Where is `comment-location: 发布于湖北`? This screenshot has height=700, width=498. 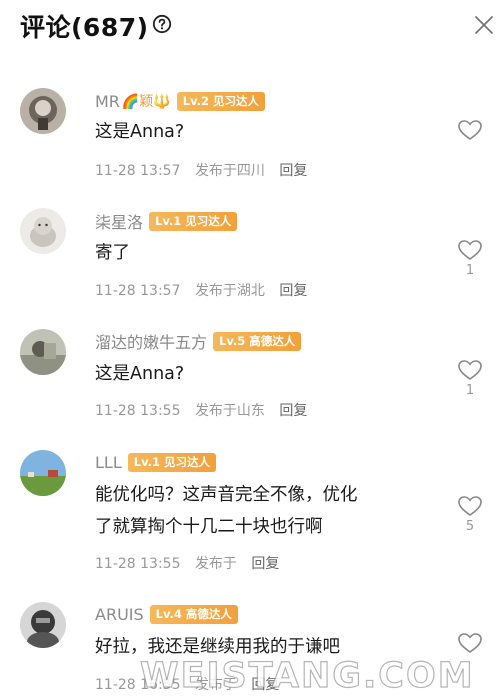 comment-location: 发布于湖北 is located at coordinates (229, 291).